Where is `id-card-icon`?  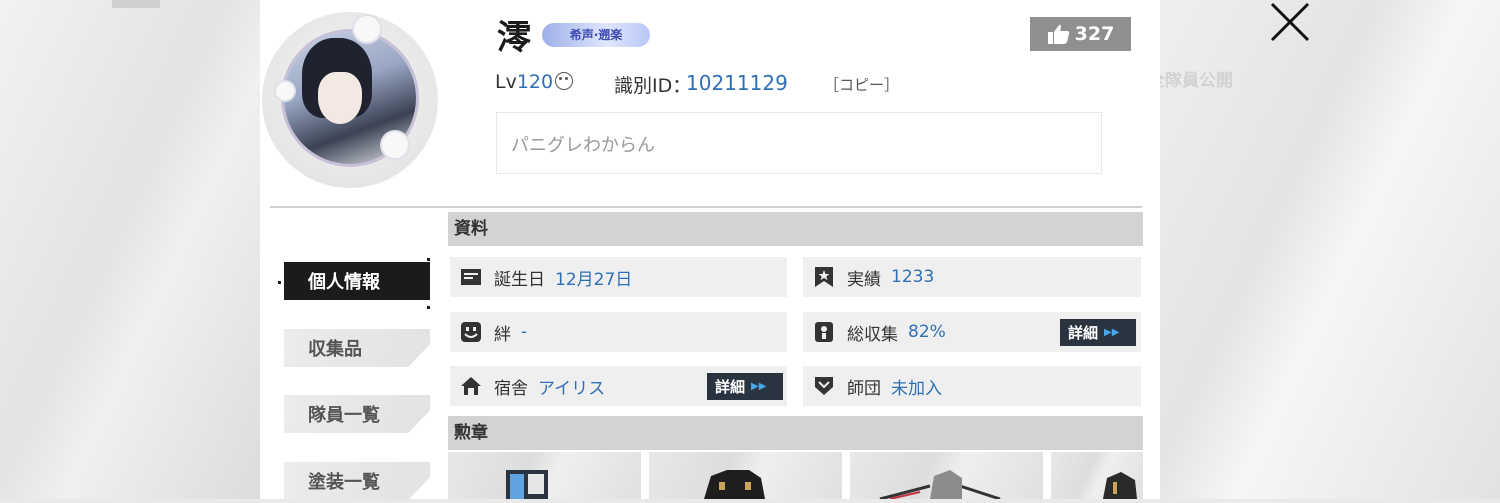
id-card-icon is located at coordinates (471, 277).